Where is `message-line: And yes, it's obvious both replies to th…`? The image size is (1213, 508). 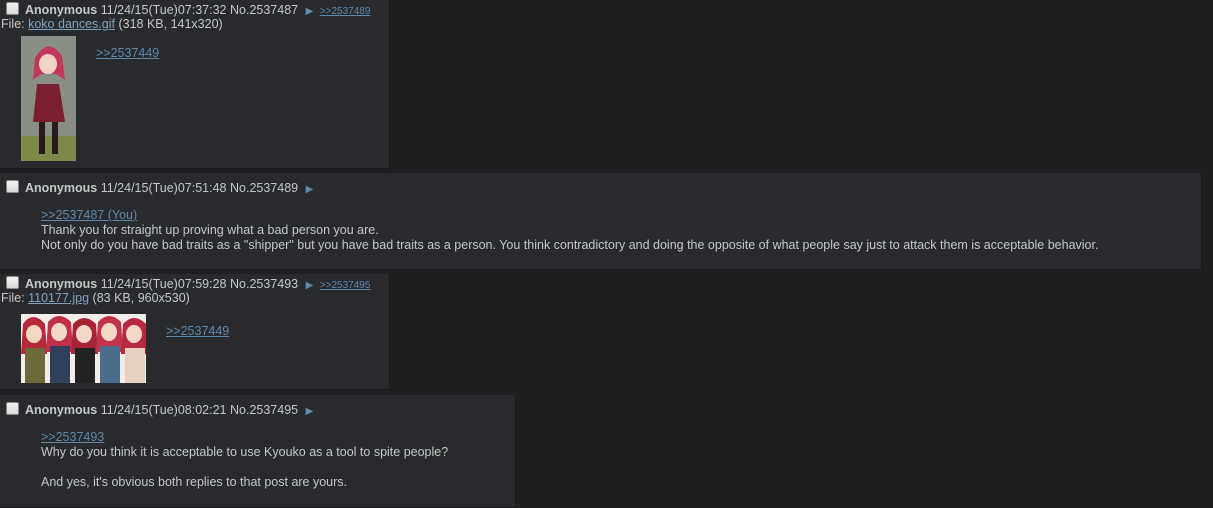
message-line: And yes, it's obvious both replies to th… is located at coordinates (194, 482).